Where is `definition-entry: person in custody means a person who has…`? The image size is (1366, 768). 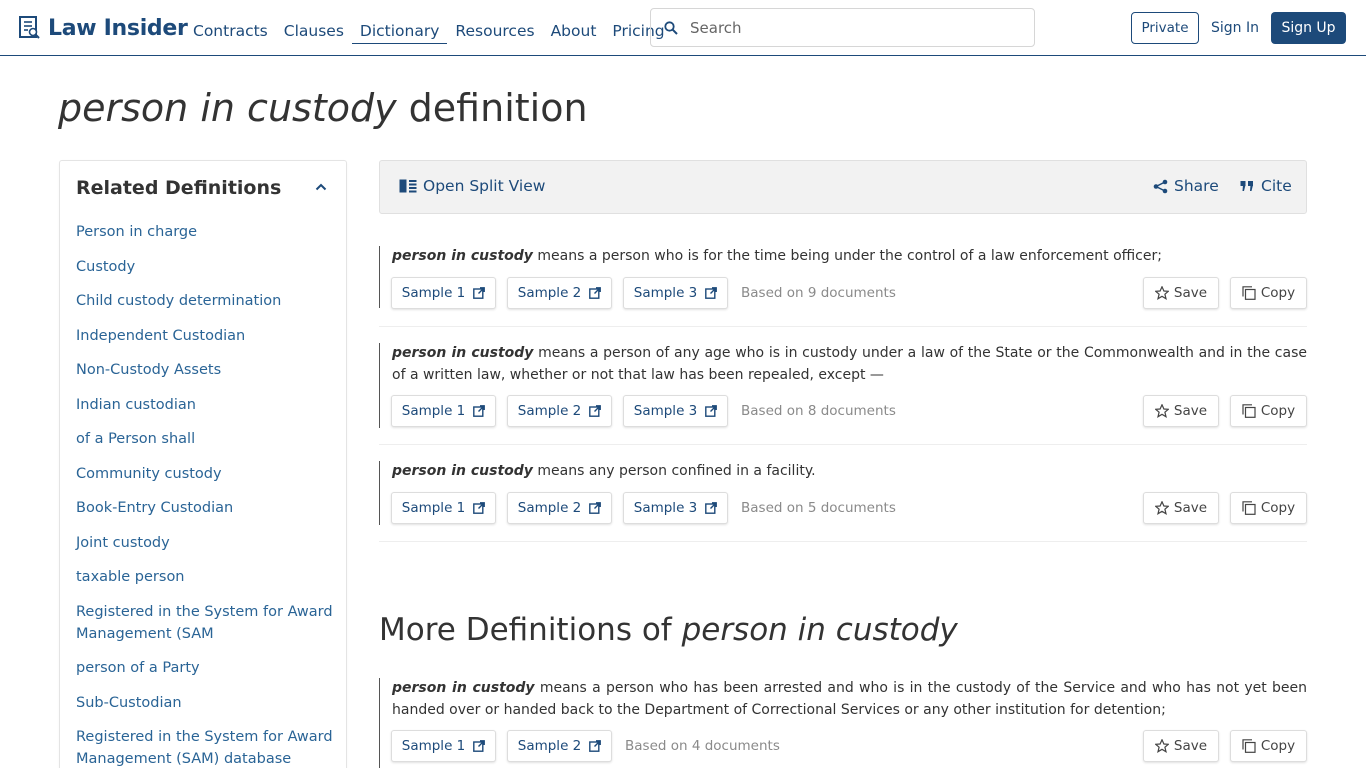
definition-entry: person in custody means a person who has… is located at coordinates (843, 723).